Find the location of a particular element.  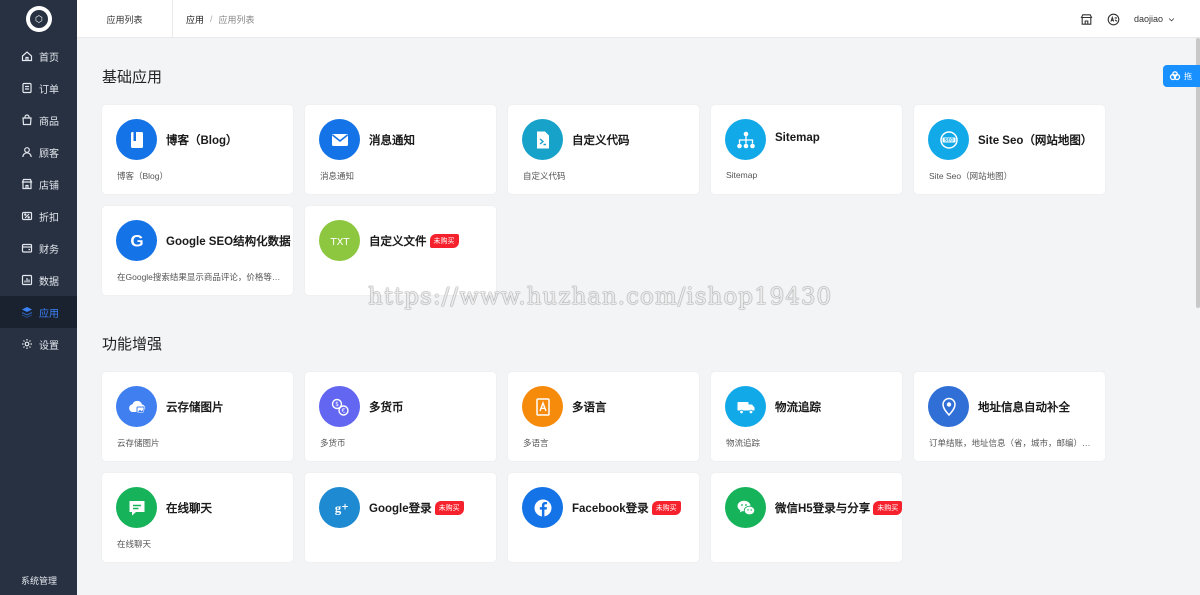

card-title: 在线聊天 is located at coordinates (189, 508).